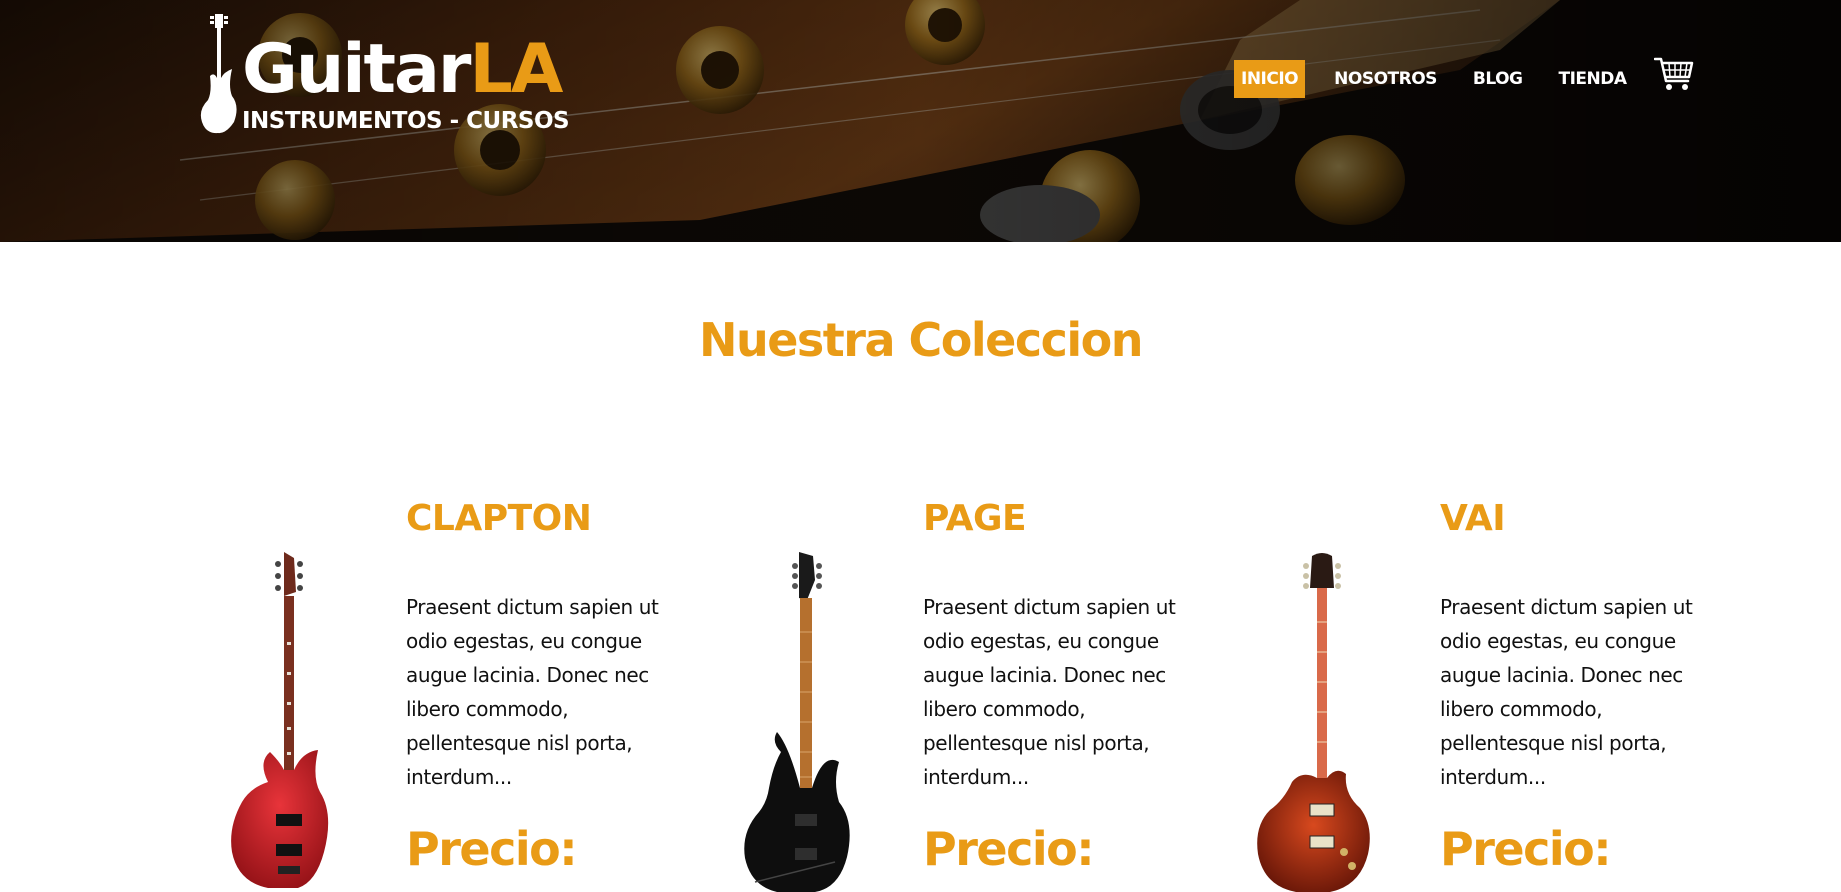 This screenshot has width=1841, height=892. Describe the element at coordinates (499, 518) in the screenshot. I see `product-name: CLAPTON` at that location.